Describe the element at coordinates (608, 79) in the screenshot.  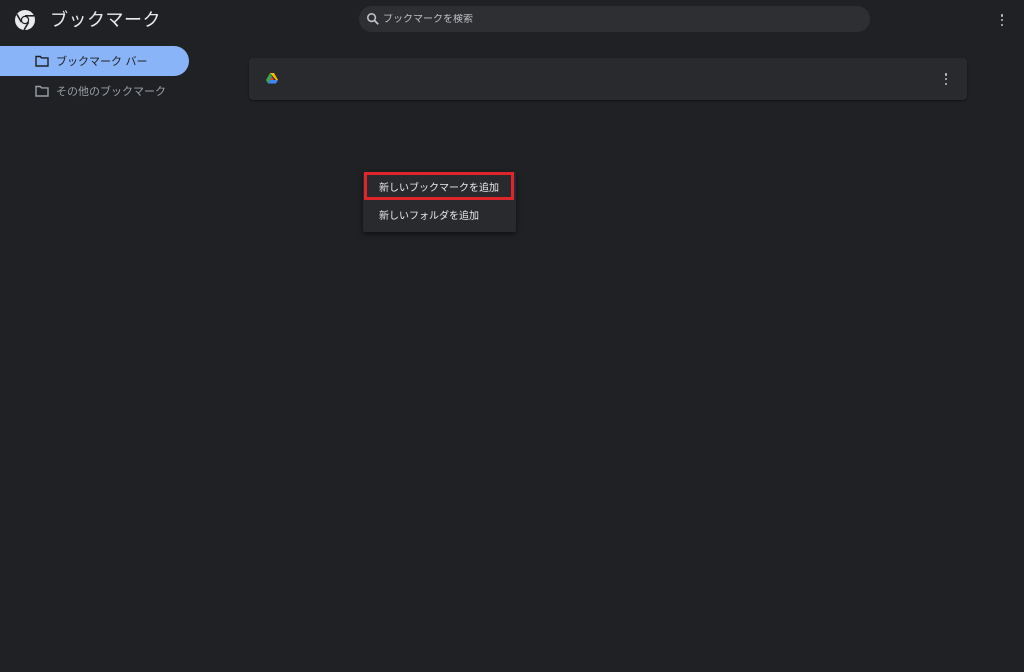
I see `bookmark-row` at that location.